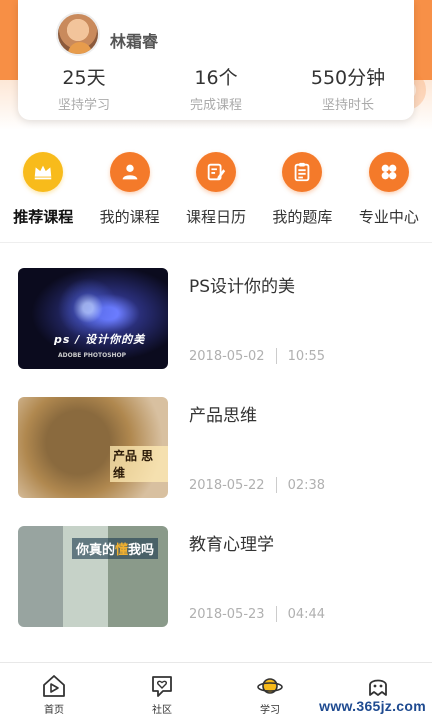 The image size is (432, 720). I want to click on course-date: 2018-05-23, so click(227, 614).